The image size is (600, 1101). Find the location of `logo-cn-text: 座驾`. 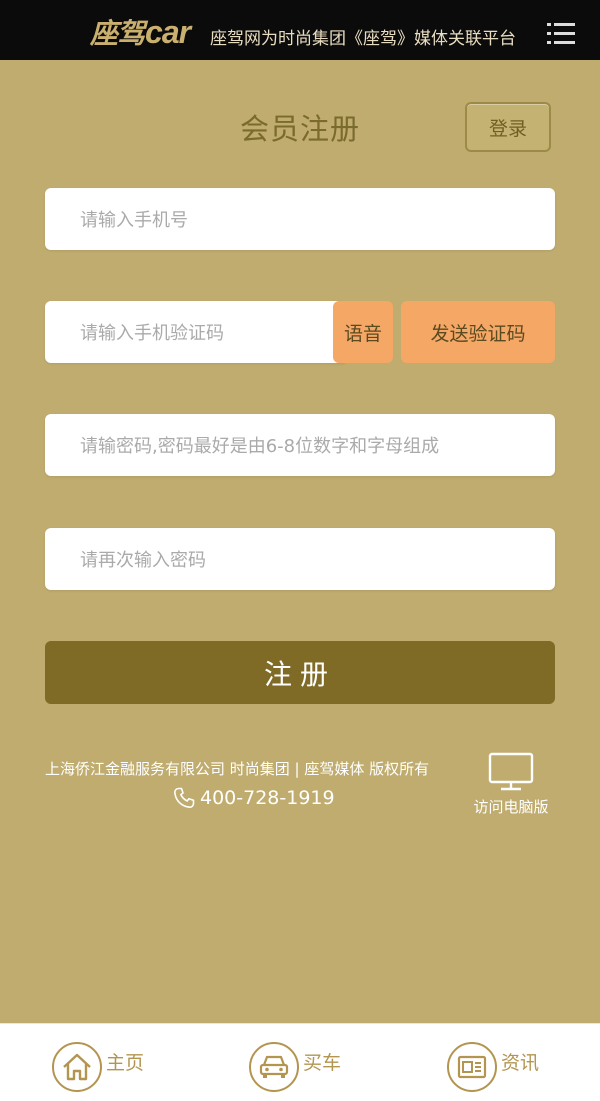

logo-cn-text: 座驾 is located at coordinates (117, 33).